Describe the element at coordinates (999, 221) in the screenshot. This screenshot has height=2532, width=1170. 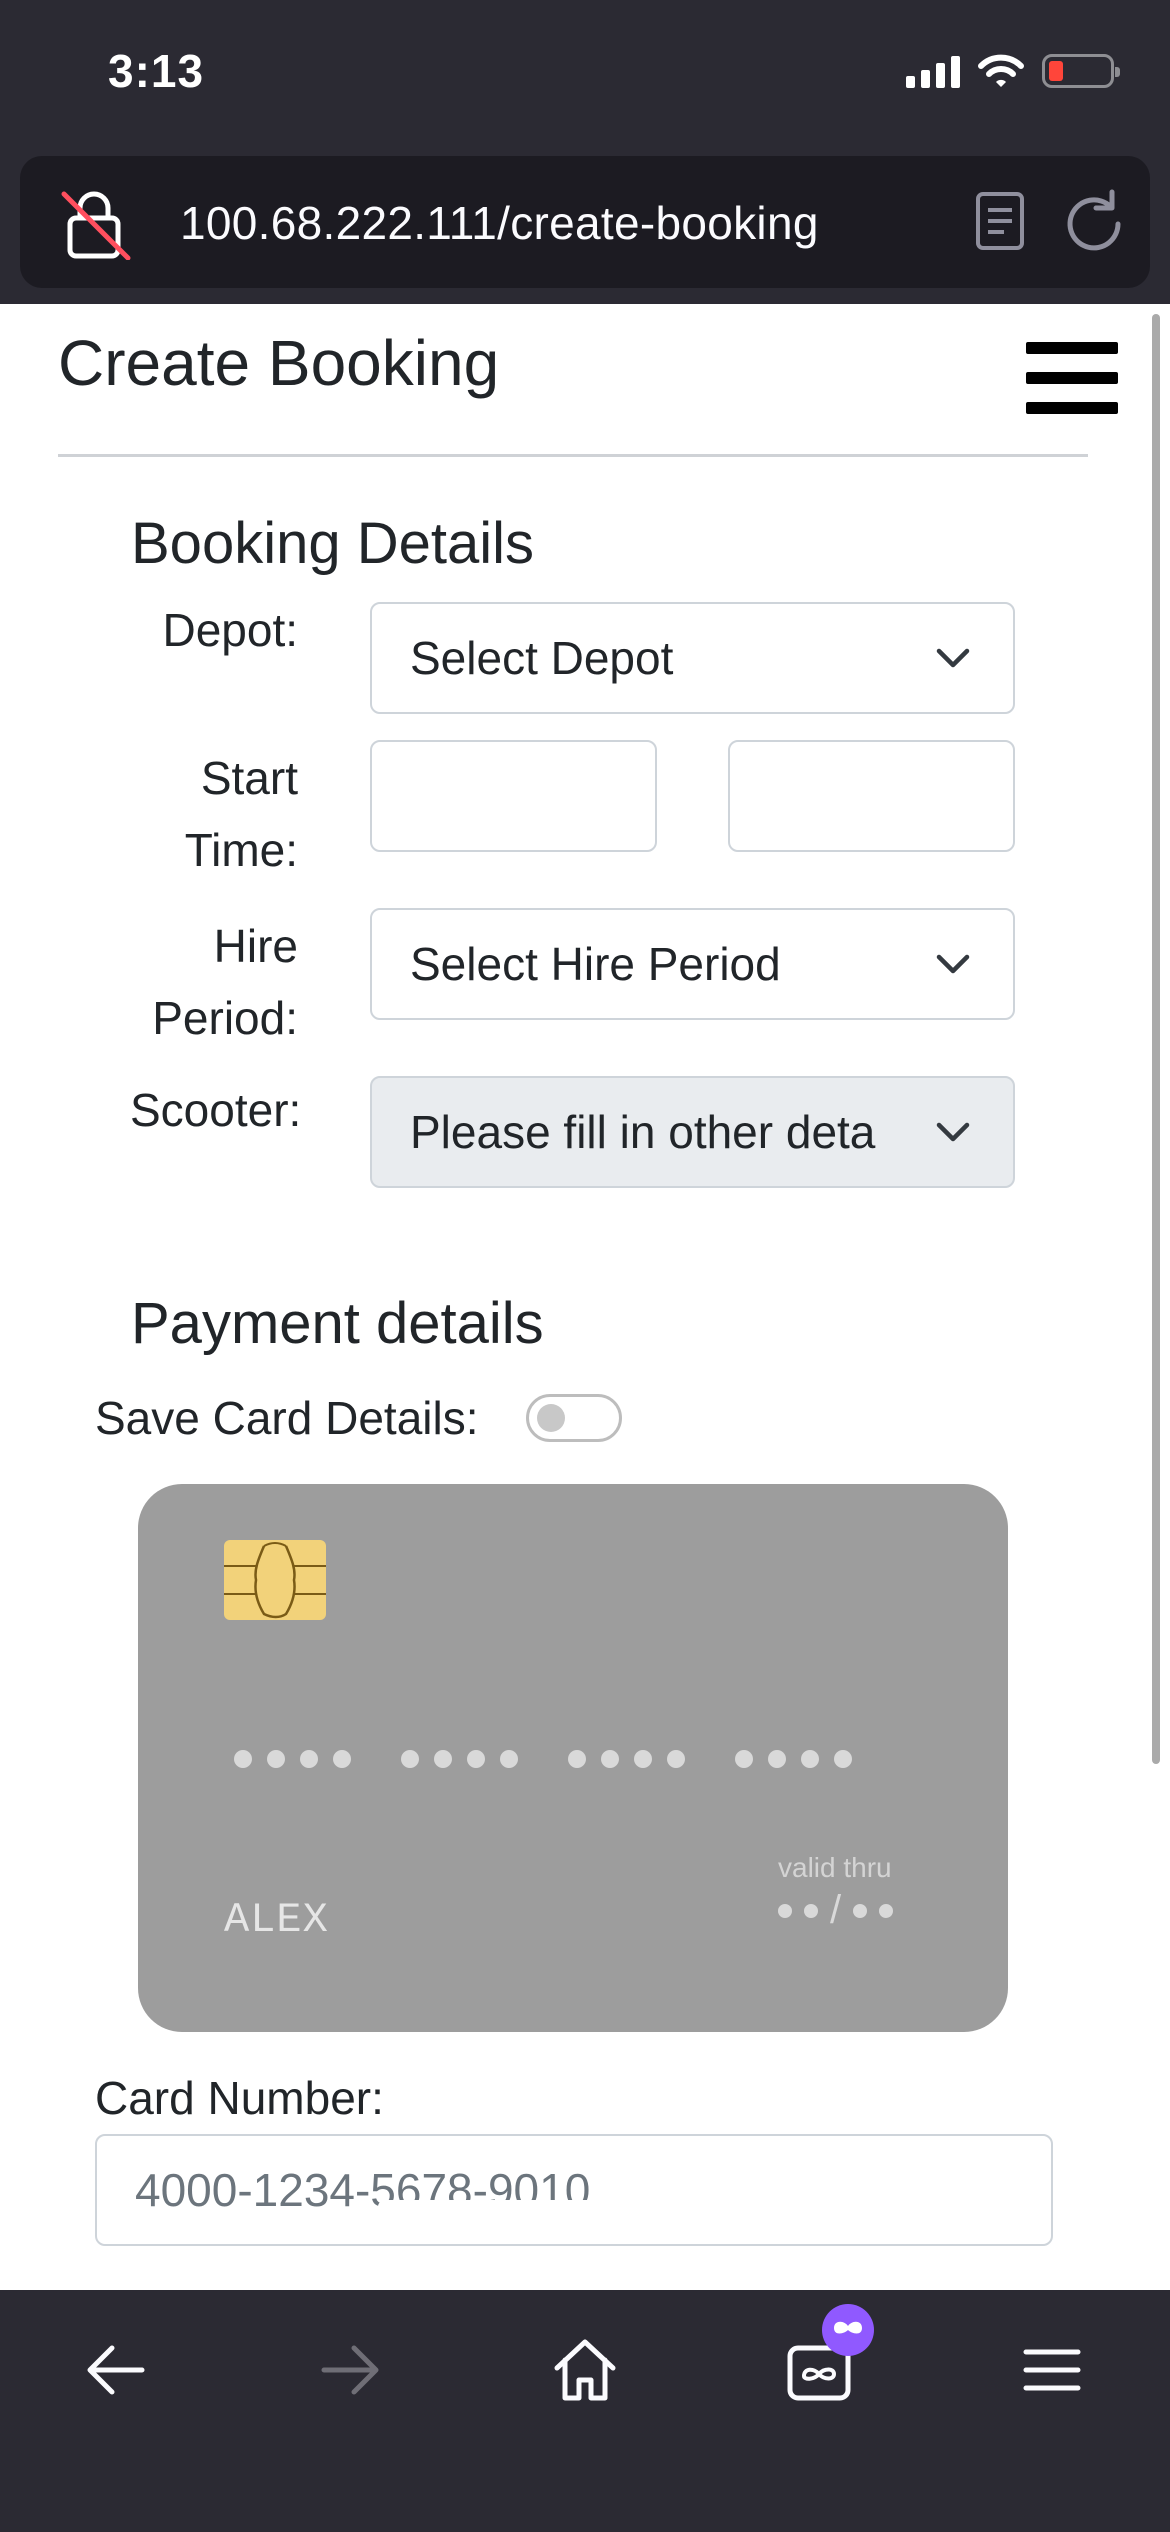
I see `reader-view-icon` at that location.